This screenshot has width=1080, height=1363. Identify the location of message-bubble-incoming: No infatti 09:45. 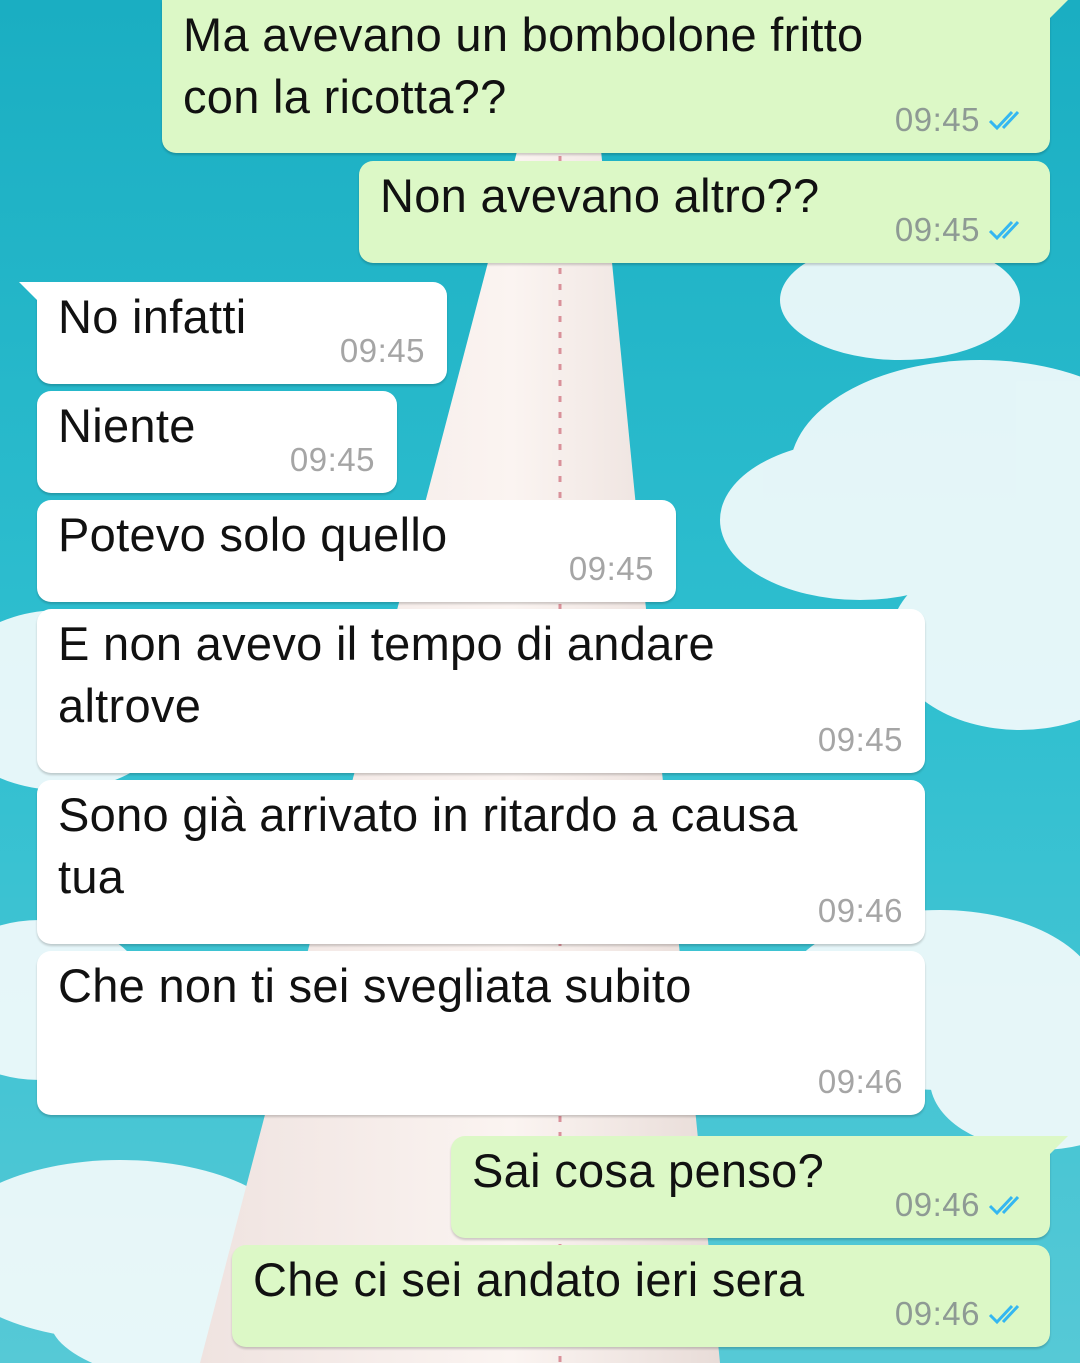
(233, 333).